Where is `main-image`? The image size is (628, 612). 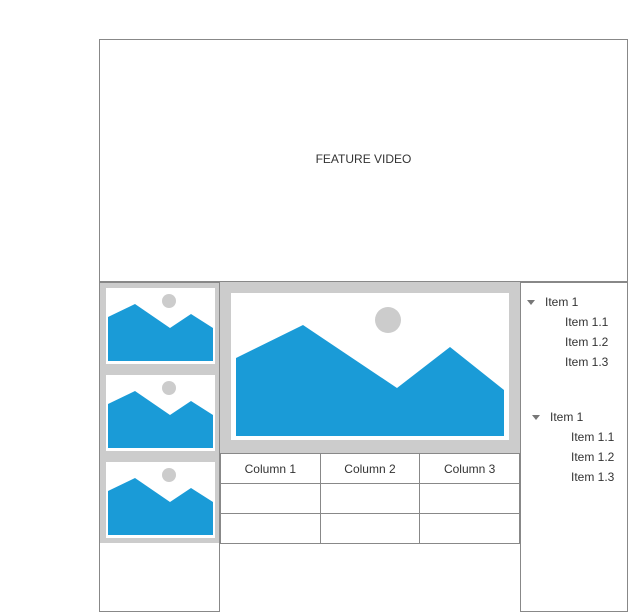 main-image is located at coordinates (370, 366).